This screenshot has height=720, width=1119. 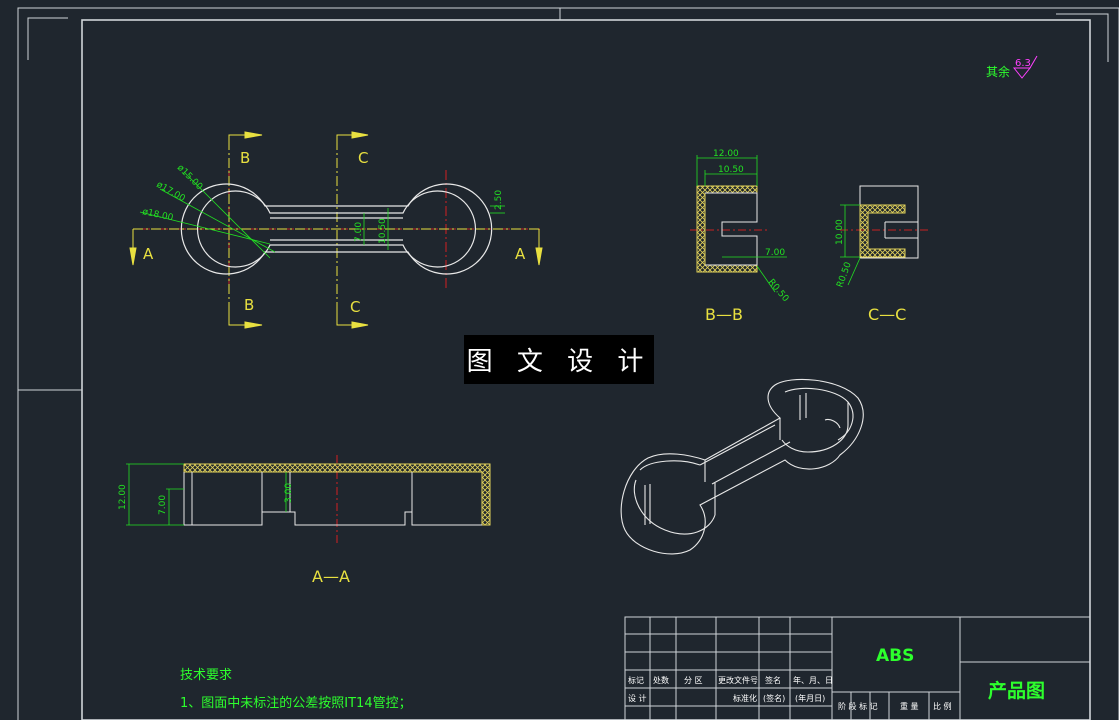 What do you see at coordinates (726, 154) in the screenshot?
I see `dim-bb-1200: 12.00` at bounding box center [726, 154].